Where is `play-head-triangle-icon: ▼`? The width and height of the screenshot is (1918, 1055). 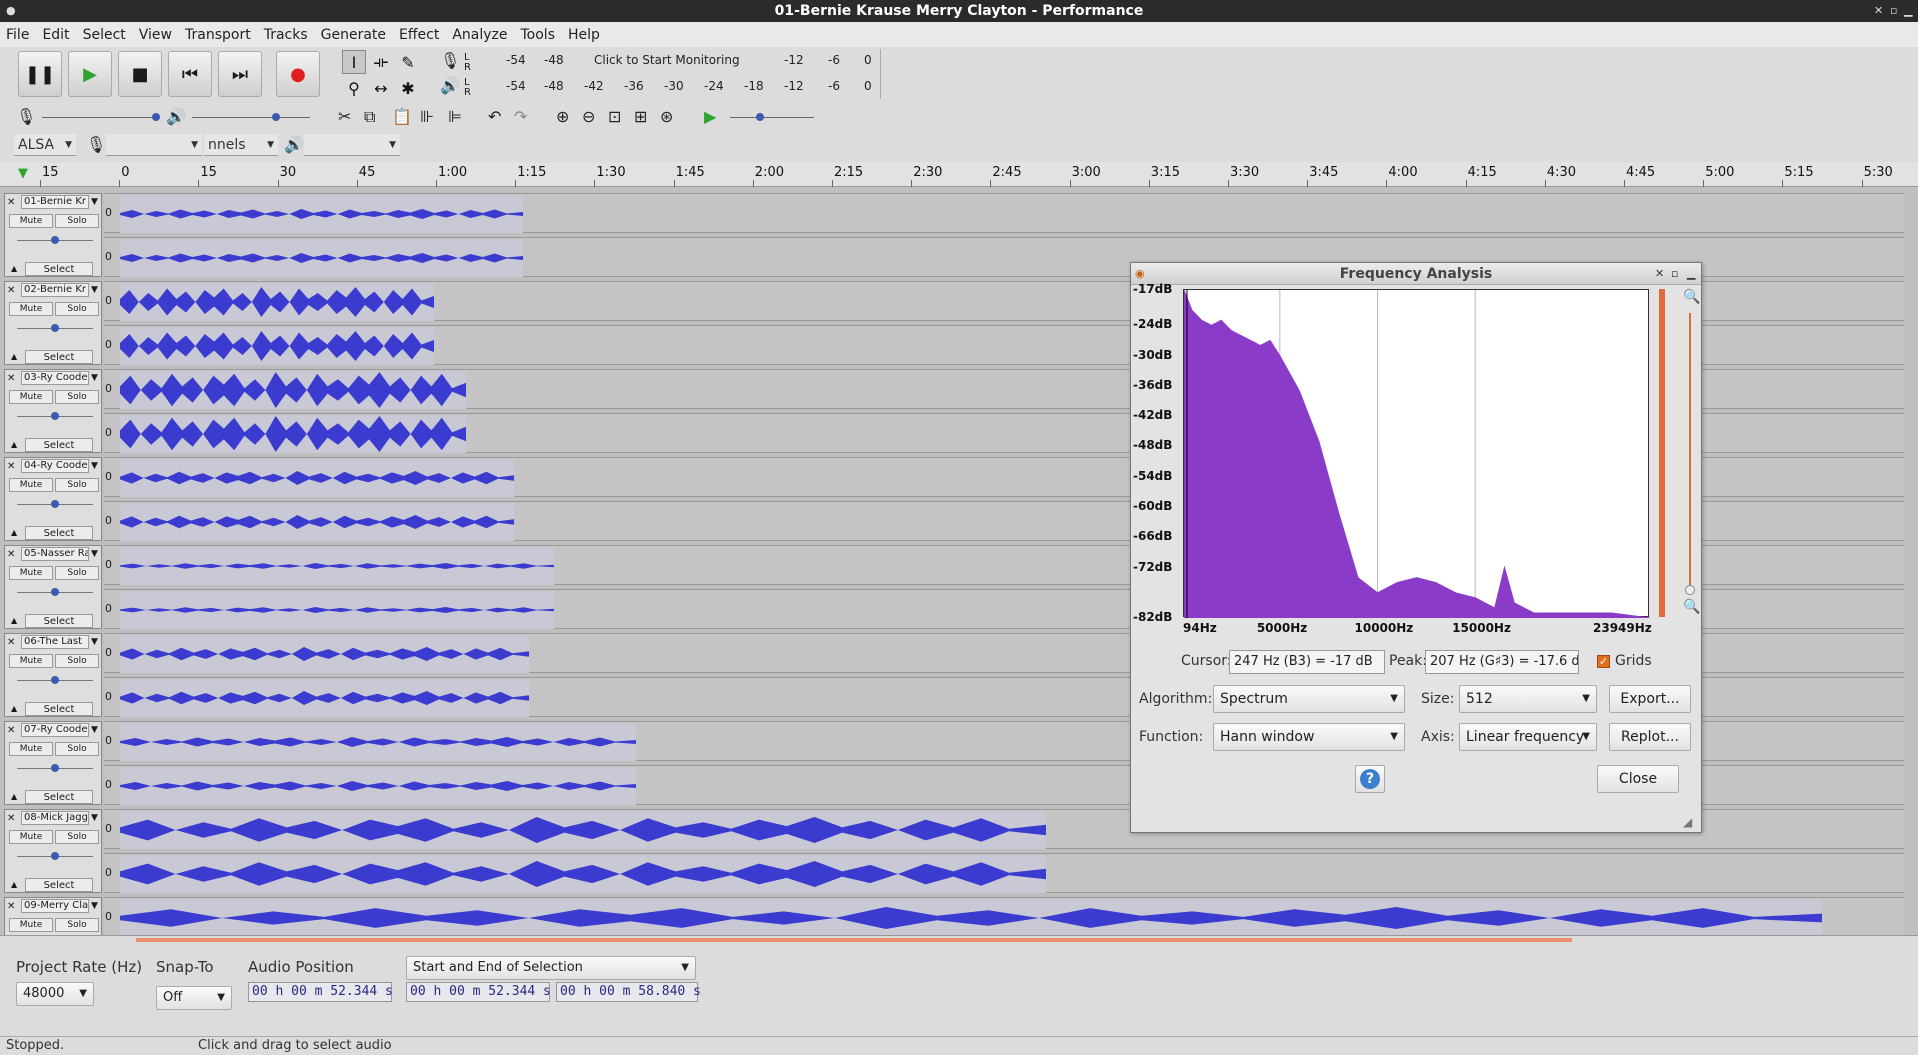
play-head-triangle-icon: ▼ is located at coordinates (23, 173).